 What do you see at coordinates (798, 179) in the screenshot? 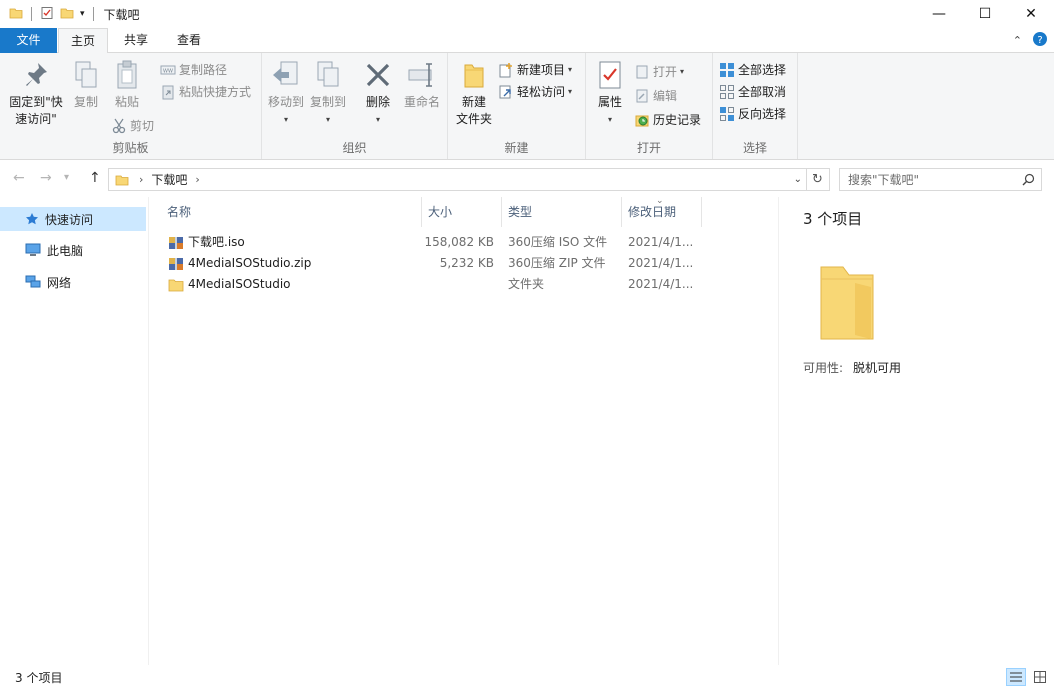
I see `address-history-chevron-icon: ⌄` at bounding box center [798, 179].